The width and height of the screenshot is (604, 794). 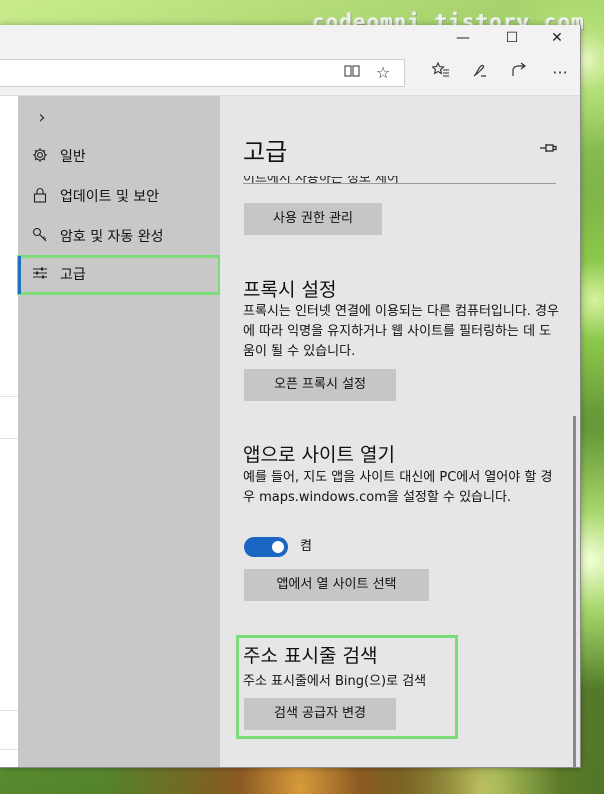 What do you see at coordinates (512, 38) in the screenshot?
I see `maximize-button: ☐` at bounding box center [512, 38].